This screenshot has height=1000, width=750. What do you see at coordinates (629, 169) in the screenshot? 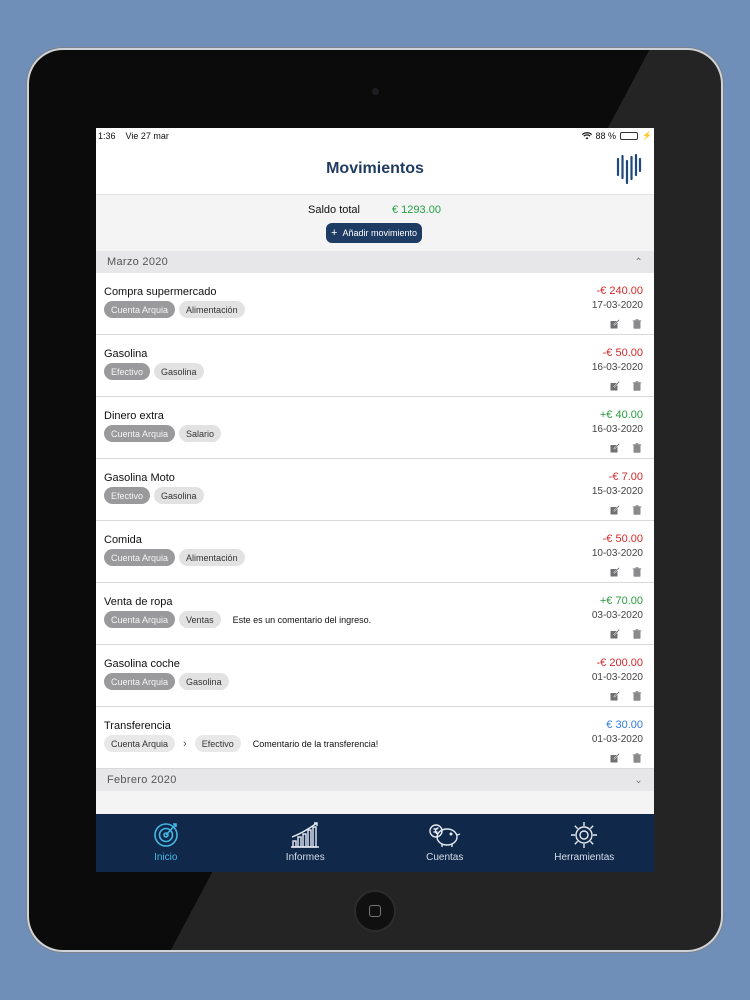
I see `app-logo-icon` at bounding box center [629, 169].